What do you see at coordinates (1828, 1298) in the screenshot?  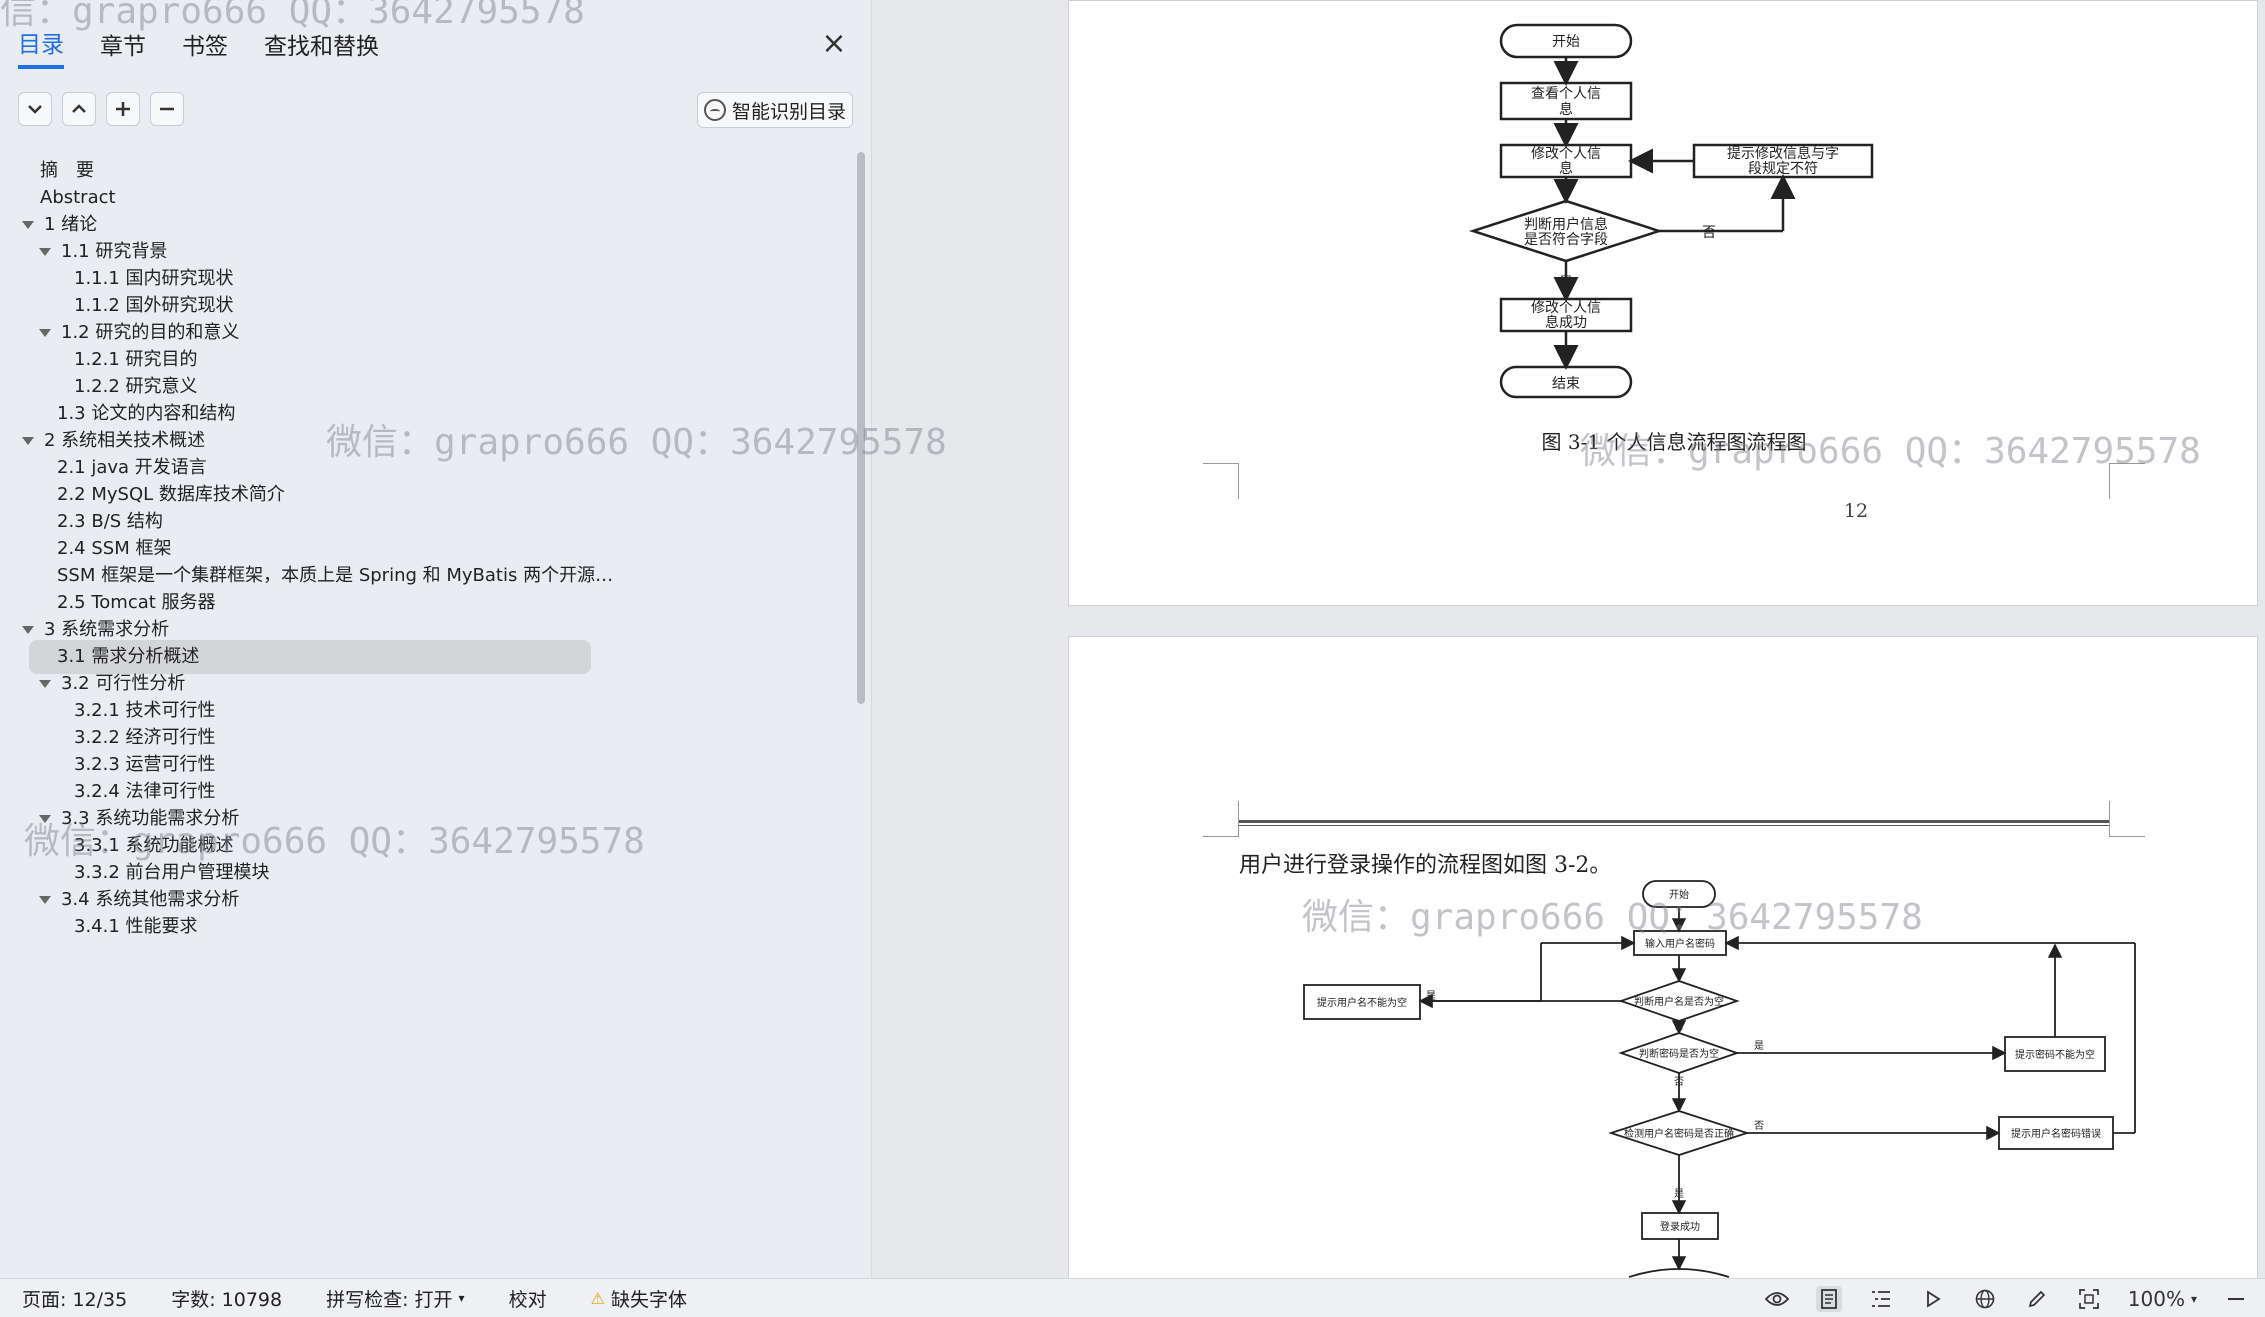 I see `page-view-icon` at bounding box center [1828, 1298].